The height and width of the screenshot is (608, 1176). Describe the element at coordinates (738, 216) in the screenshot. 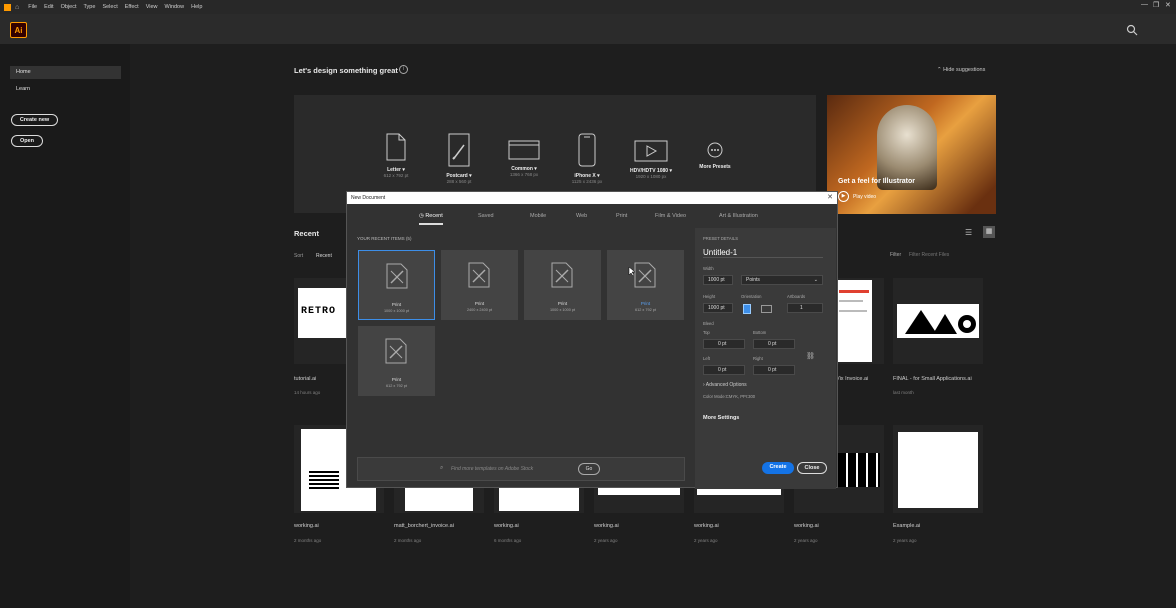

I see `tab-art-illustration: Art & Illustration` at that location.